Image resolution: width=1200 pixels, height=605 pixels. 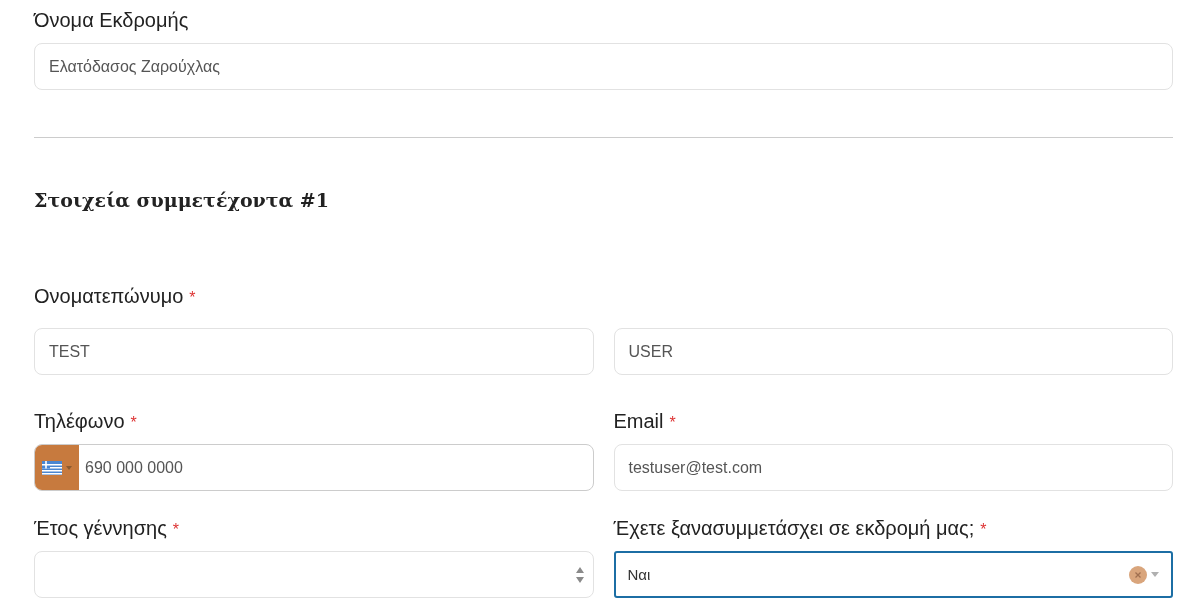 I want to click on field-label: Τηλέφωνο, so click(x=79, y=421).